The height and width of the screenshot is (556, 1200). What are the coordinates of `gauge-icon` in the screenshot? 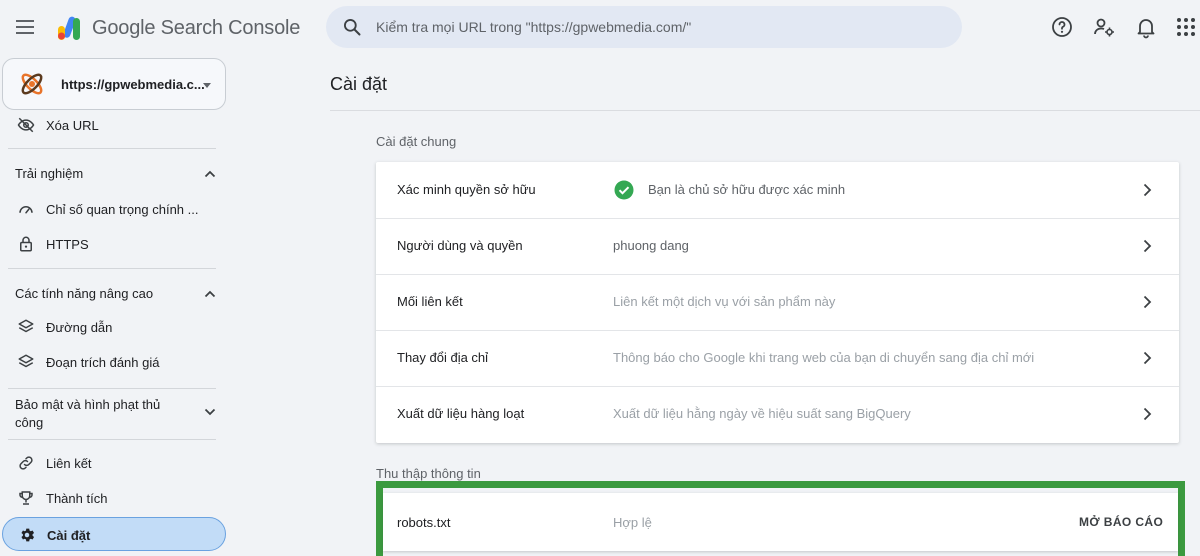 It's located at (26, 210).